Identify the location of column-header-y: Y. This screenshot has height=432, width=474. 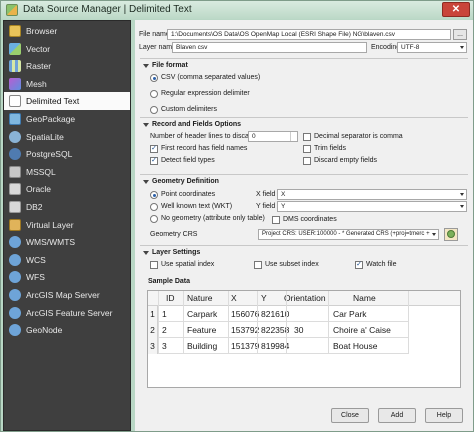
(264, 298).